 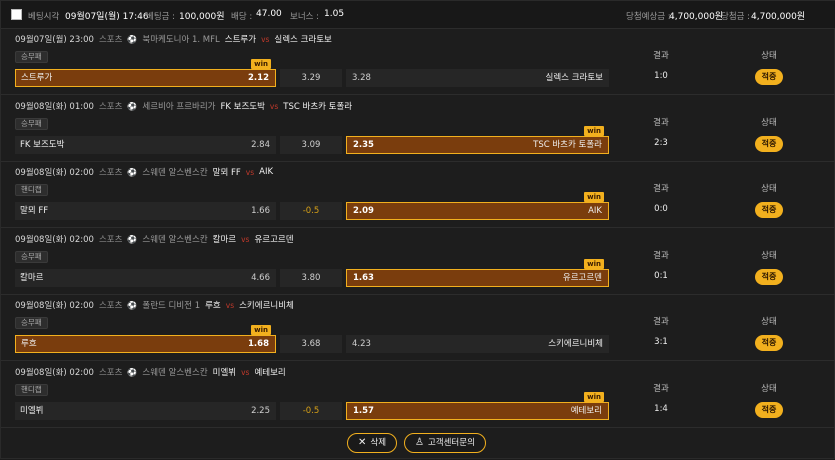 What do you see at coordinates (107, 17) in the screenshot?
I see `bet-time-value: 09월07일(월) 17:46` at bounding box center [107, 17].